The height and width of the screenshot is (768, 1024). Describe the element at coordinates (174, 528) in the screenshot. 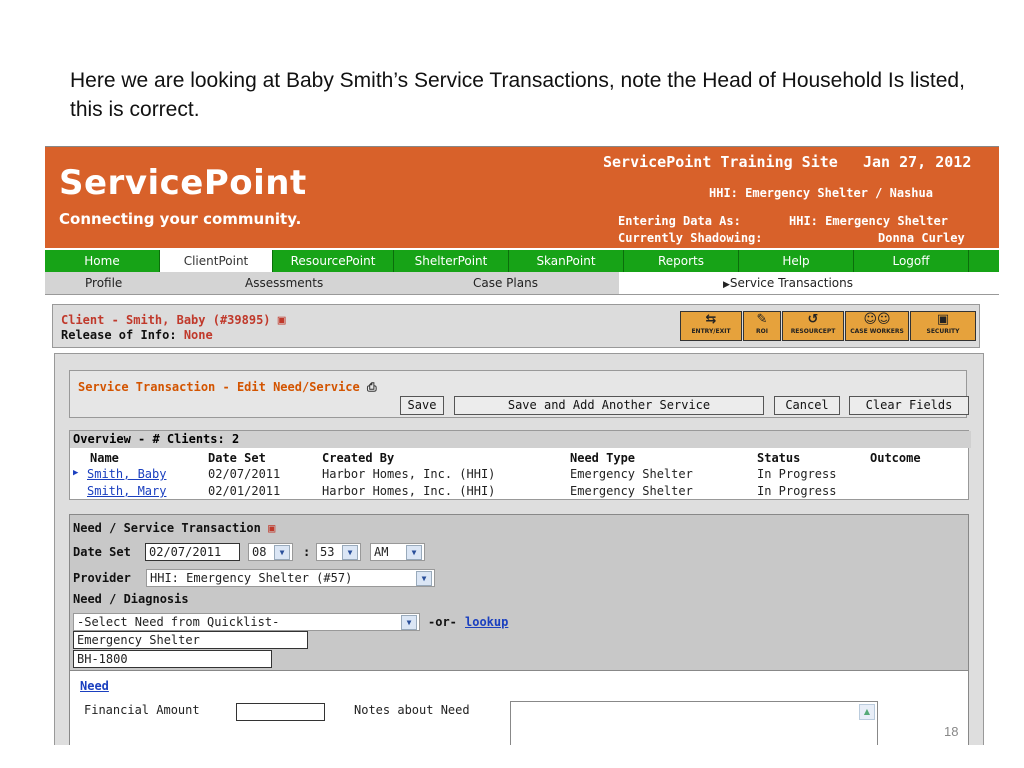

I see `need-service-title: Need / Service Transaction ▣` at that location.